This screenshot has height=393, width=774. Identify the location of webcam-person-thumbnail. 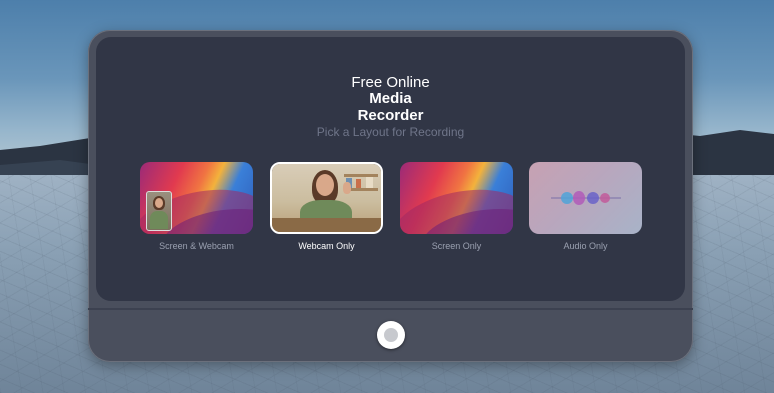
(326, 198).